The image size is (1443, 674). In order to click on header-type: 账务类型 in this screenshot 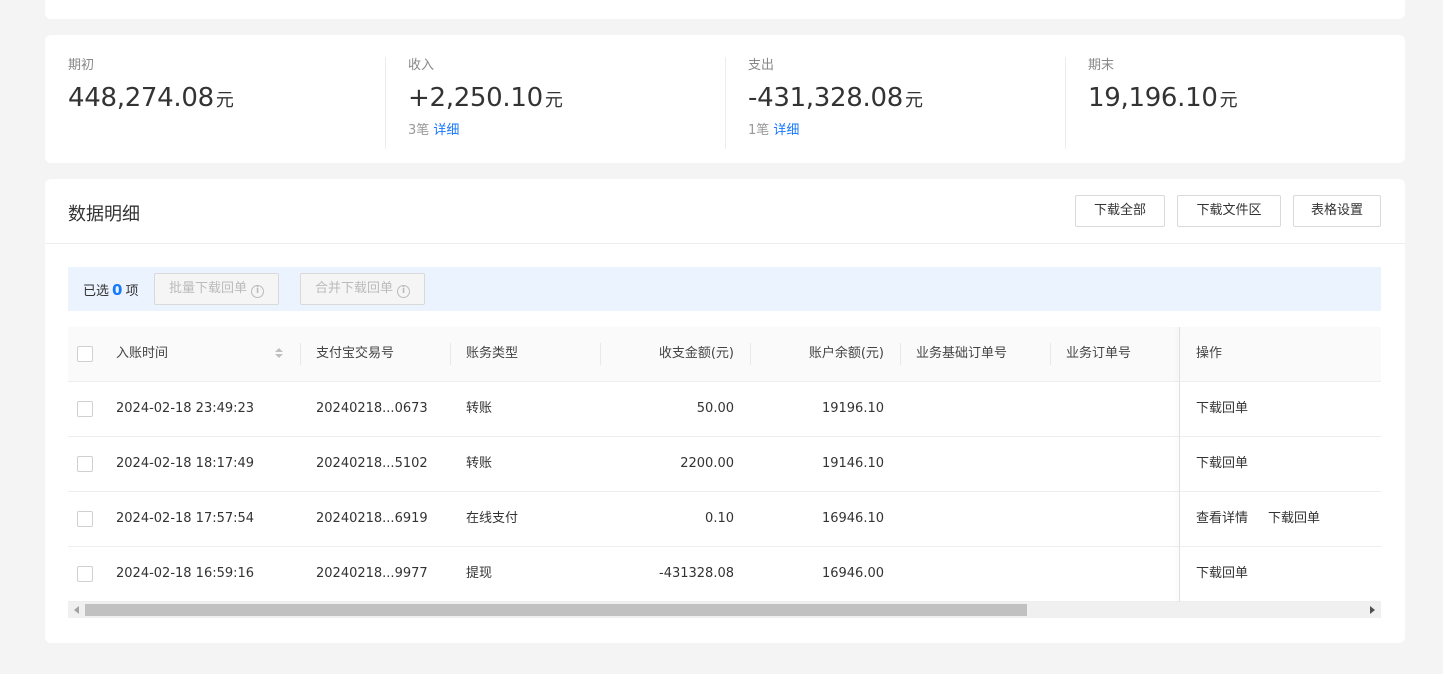, I will do `click(492, 353)`.